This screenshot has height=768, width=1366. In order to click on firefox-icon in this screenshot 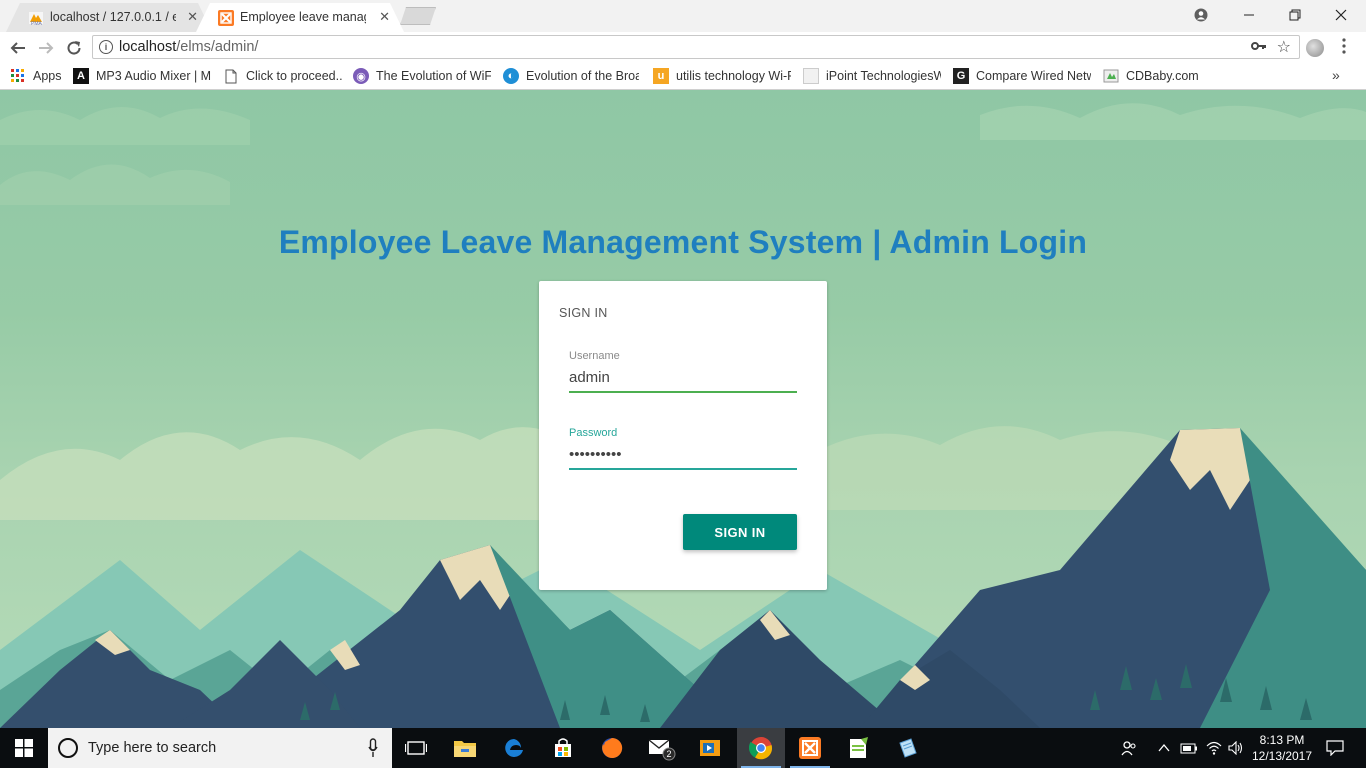, I will do `click(612, 748)`.